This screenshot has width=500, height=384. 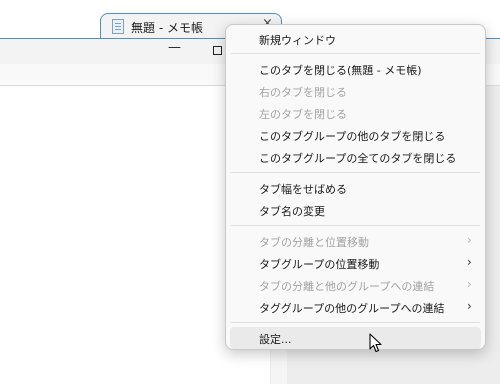 I want to click on menu-item-label: このタブグループの全てのタブを閉じる, so click(x=358, y=158).